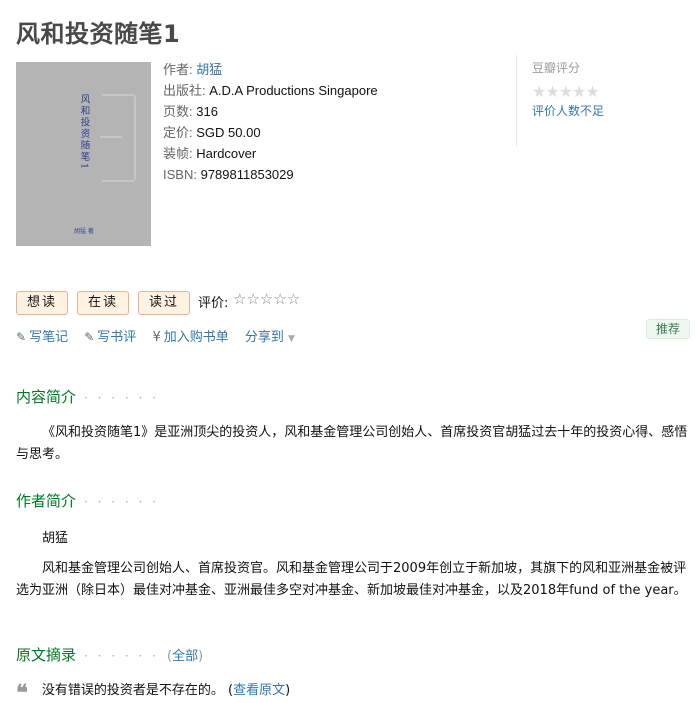 The width and height of the screenshot is (700, 703). I want to click on rating-panel: 豆瓣评分 ★★★★★ 评价人数不足, so click(601, 101).